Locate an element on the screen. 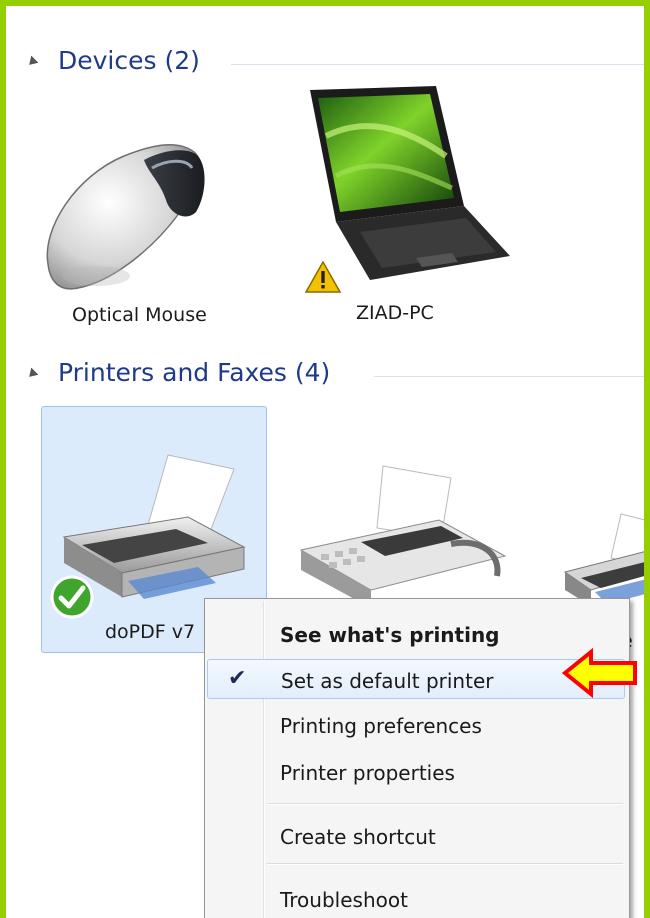 The width and height of the screenshot is (650, 918). printers-group-title: Printers and Faxes (4) is located at coordinates (194, 372).